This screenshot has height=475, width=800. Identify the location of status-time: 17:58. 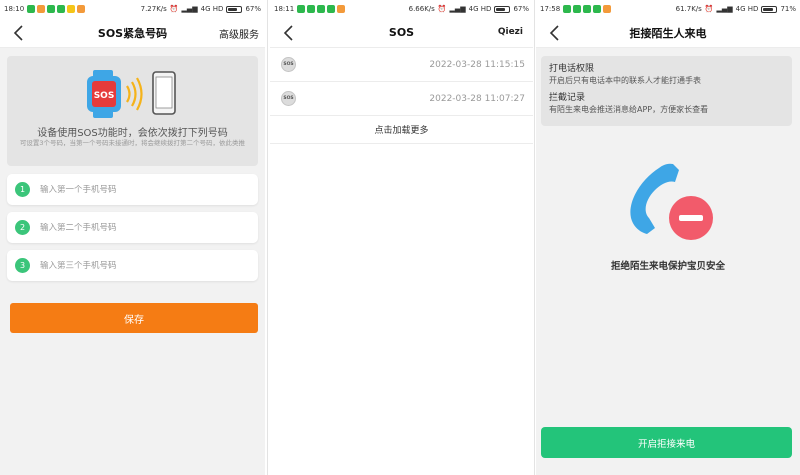
(550, 9).